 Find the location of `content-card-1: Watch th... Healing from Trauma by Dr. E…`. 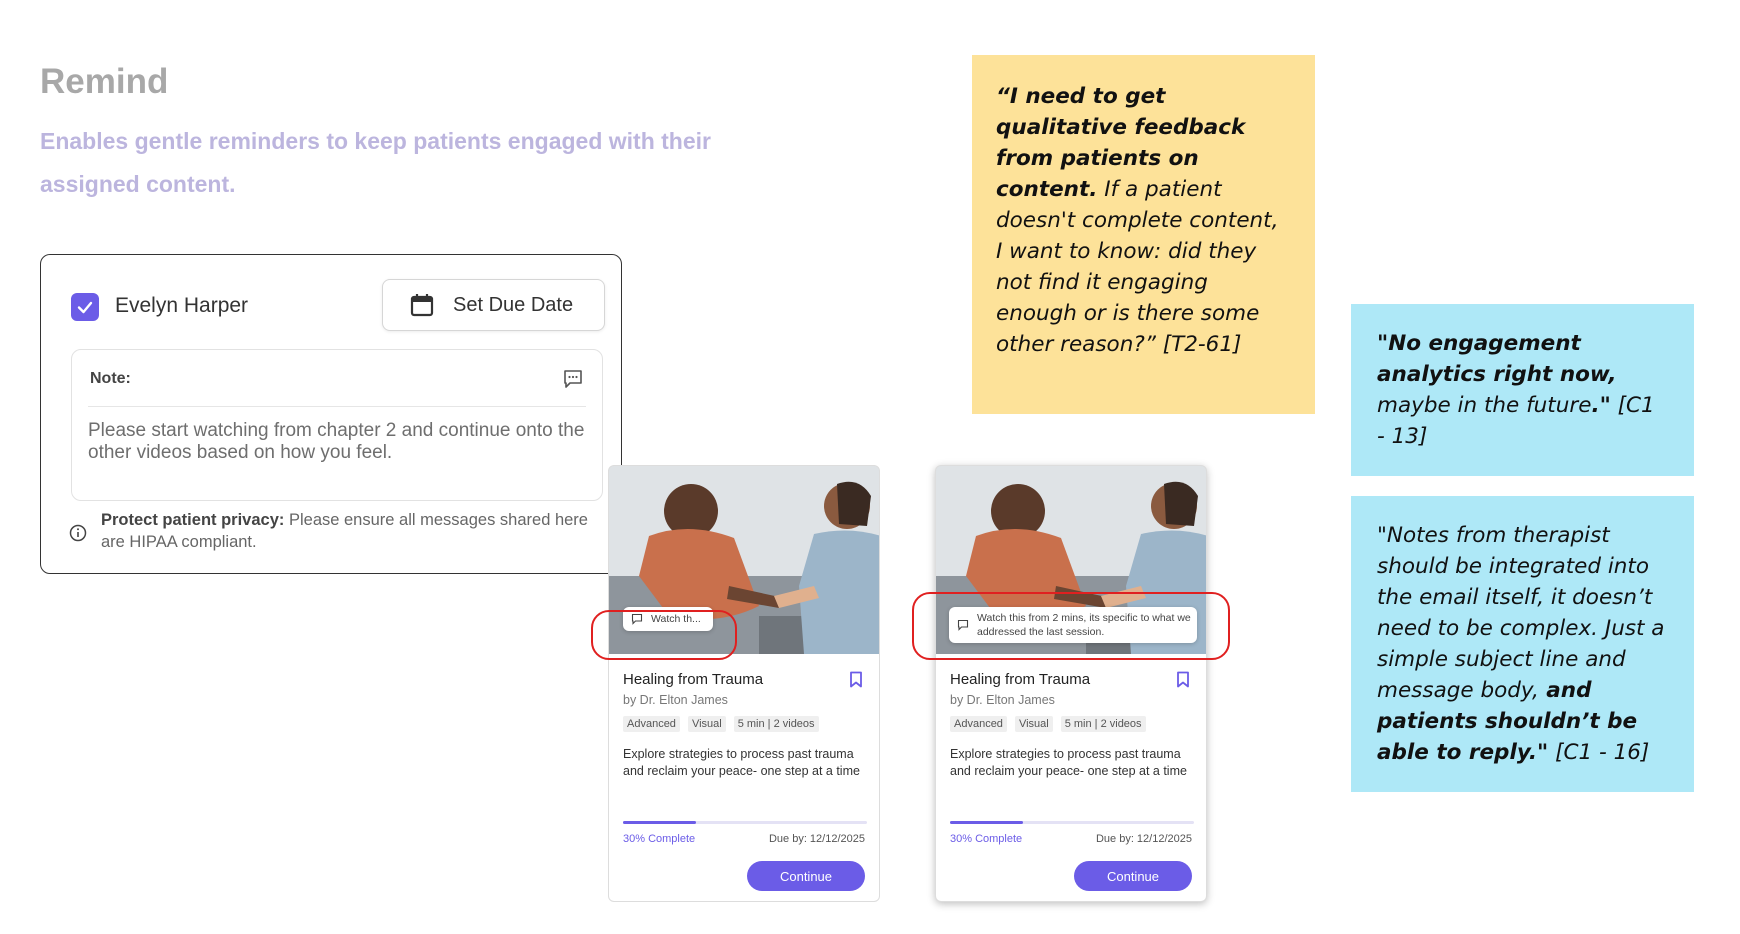

content-card-1: Watch th... Healing from Trauma by Dr. E… is located at coordinates (744, 683).